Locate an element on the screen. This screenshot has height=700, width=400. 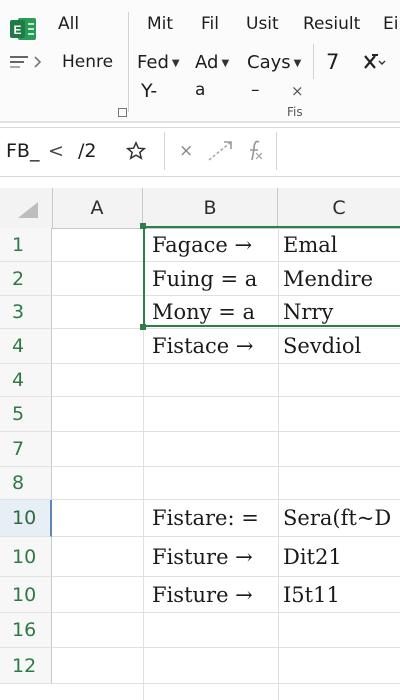
cell-b7 is located at coordinates (214, 449).